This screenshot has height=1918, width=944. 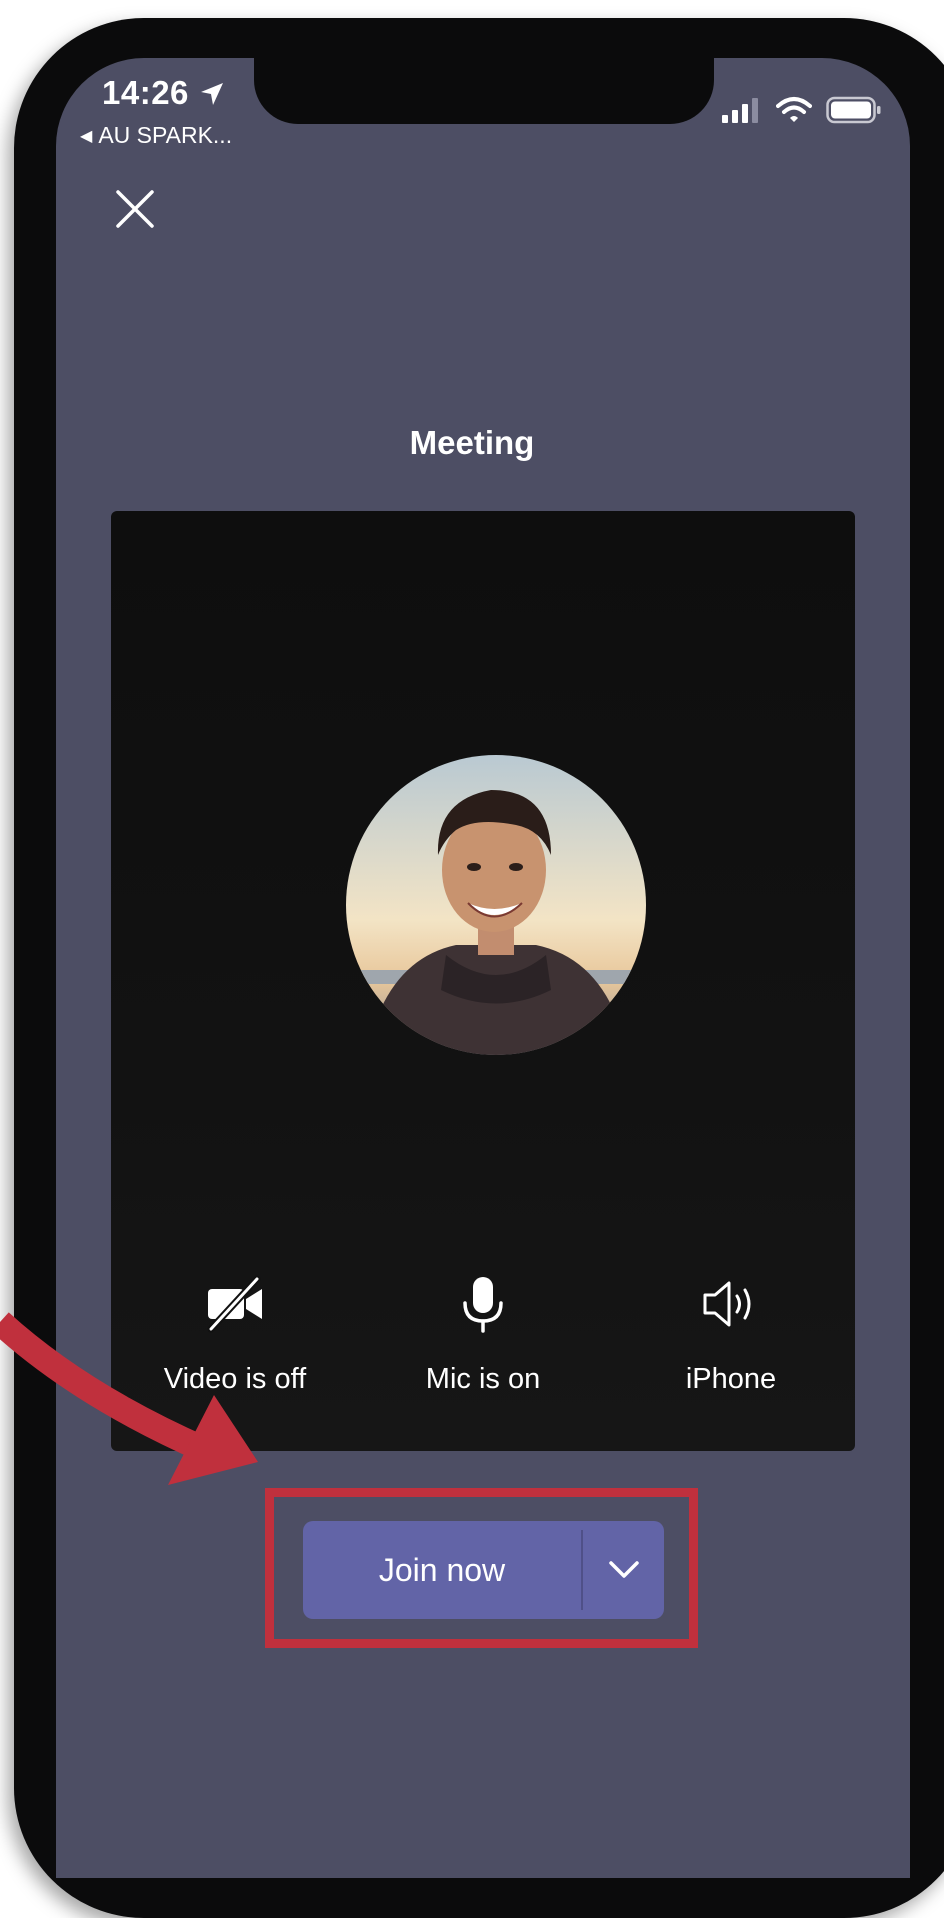 What do you see at coordinates (727, 1304) in the screenshot?
I see `speaker-icon` at bounding box center [727, 1304].